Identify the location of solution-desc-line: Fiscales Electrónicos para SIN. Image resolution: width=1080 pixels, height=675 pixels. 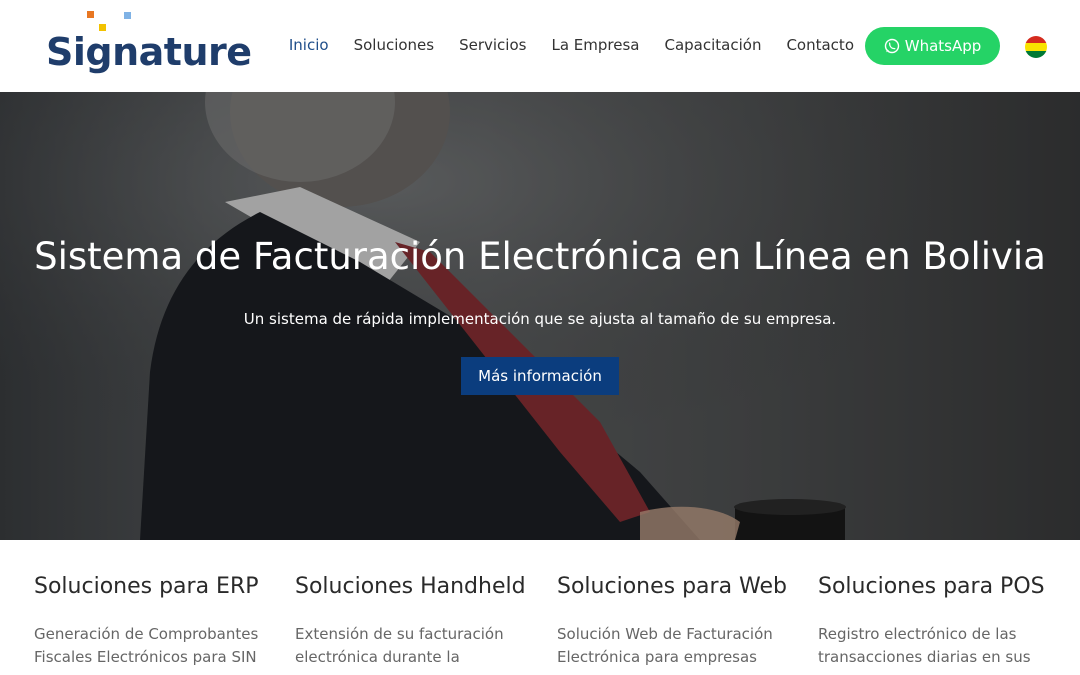
(145, 657).